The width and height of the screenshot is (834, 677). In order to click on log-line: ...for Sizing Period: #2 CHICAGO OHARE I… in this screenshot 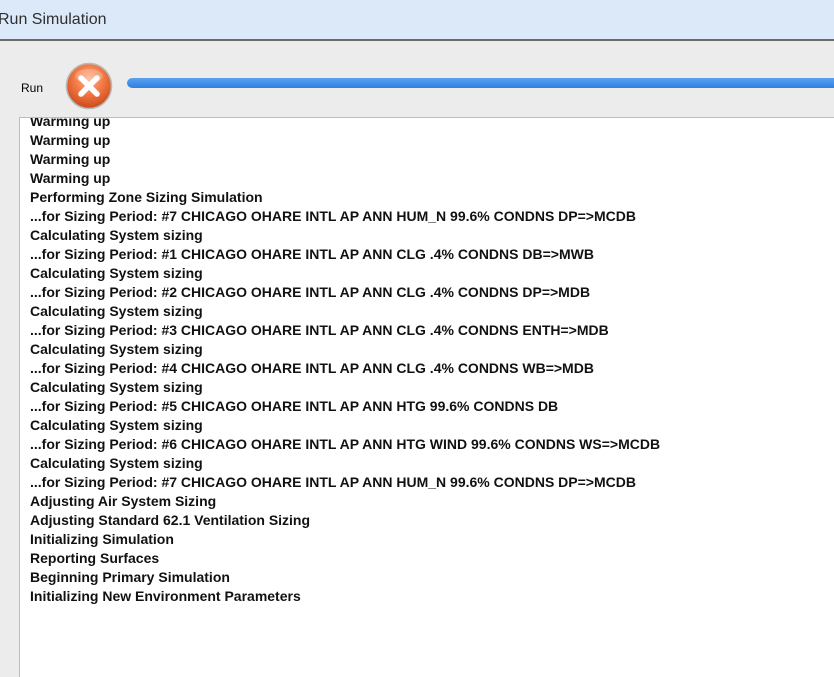, I will do `click(310, 292)`.